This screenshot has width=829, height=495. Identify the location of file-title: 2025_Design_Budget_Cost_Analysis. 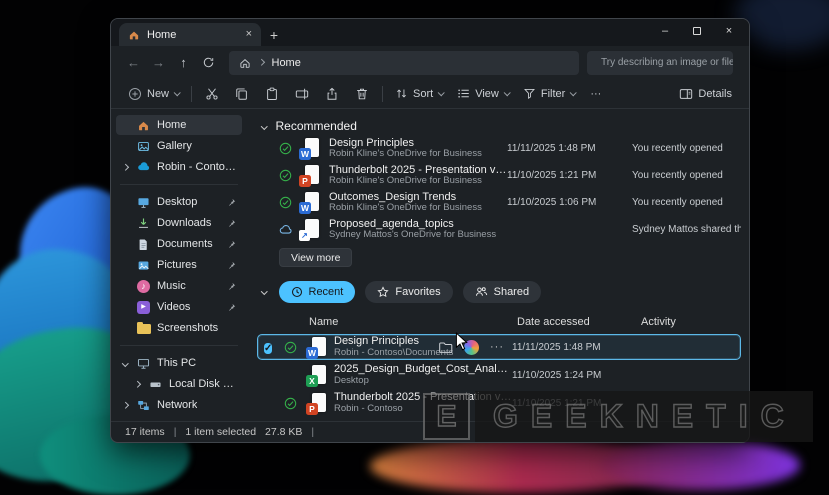
(423, 369).